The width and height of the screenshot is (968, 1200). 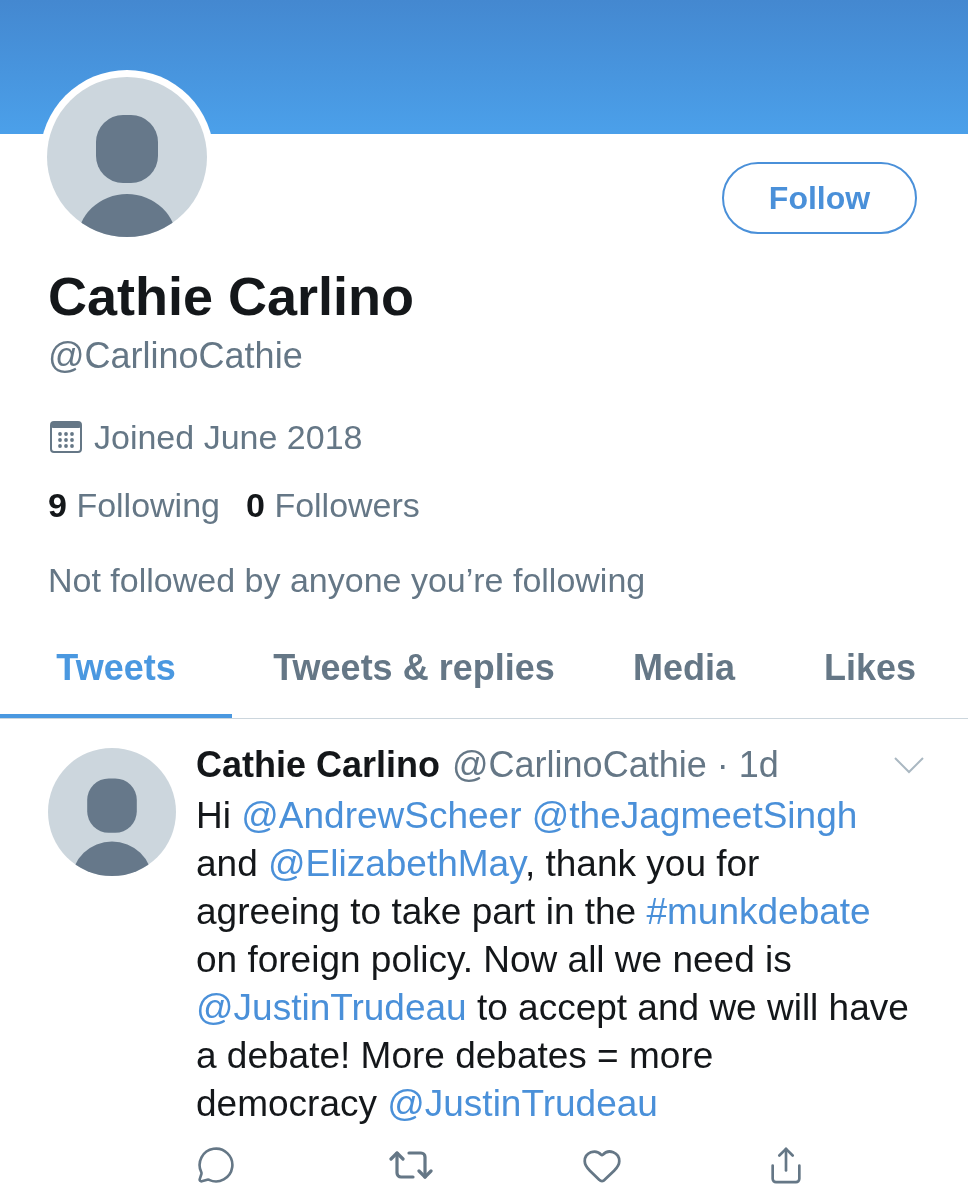 I want to click on heart-icon, so click(x=602, y=1165).